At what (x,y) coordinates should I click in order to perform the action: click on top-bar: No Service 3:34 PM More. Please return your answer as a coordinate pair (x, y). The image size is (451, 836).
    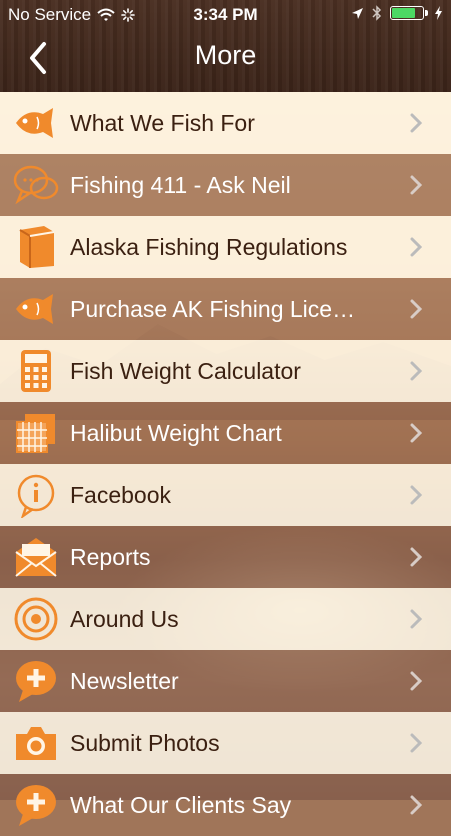
    Looking at the image, I should click on (225, 46).